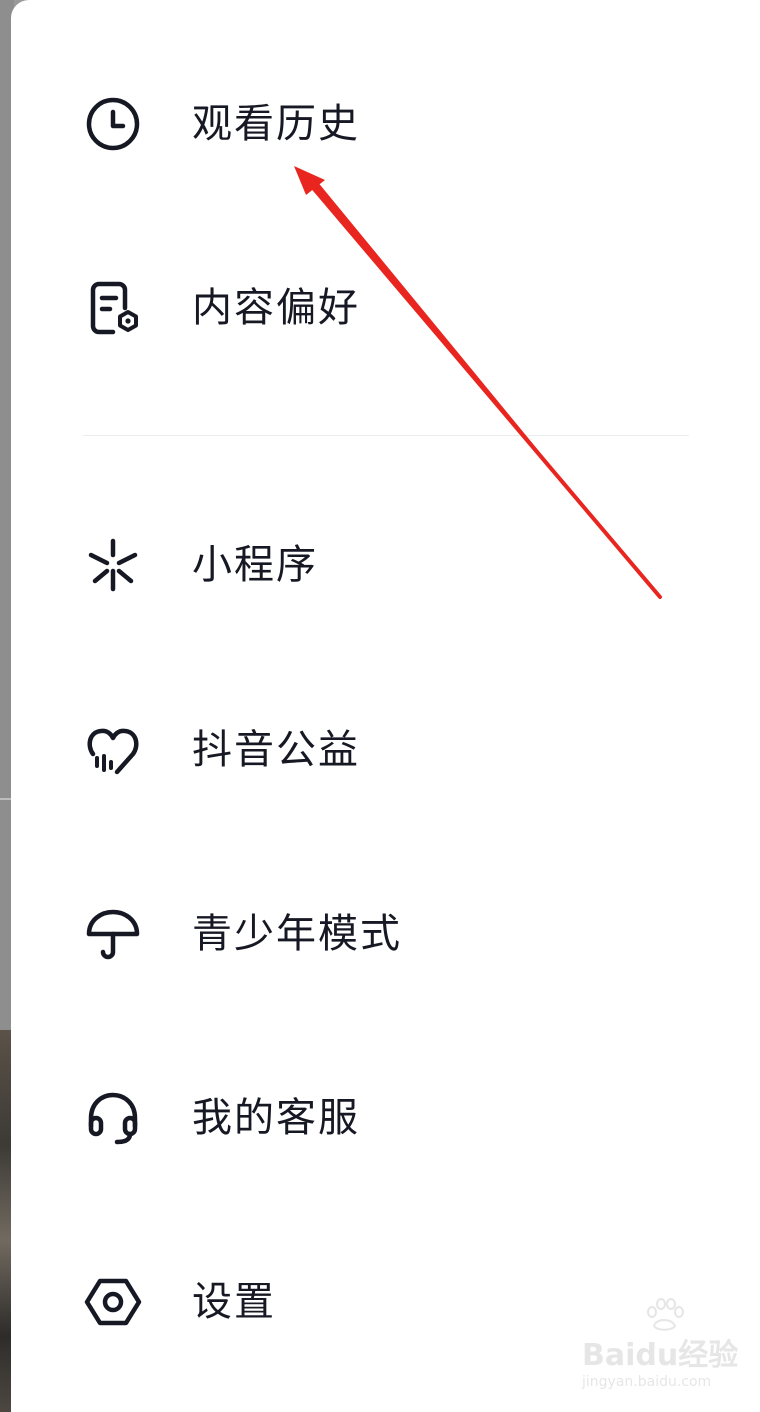 This screenshot has width=760, height=1412. What do you see at coordinates (276, 124) in the screenshot?
I see `menu-item-label: 观看历史` at bounding box center [276, 124].